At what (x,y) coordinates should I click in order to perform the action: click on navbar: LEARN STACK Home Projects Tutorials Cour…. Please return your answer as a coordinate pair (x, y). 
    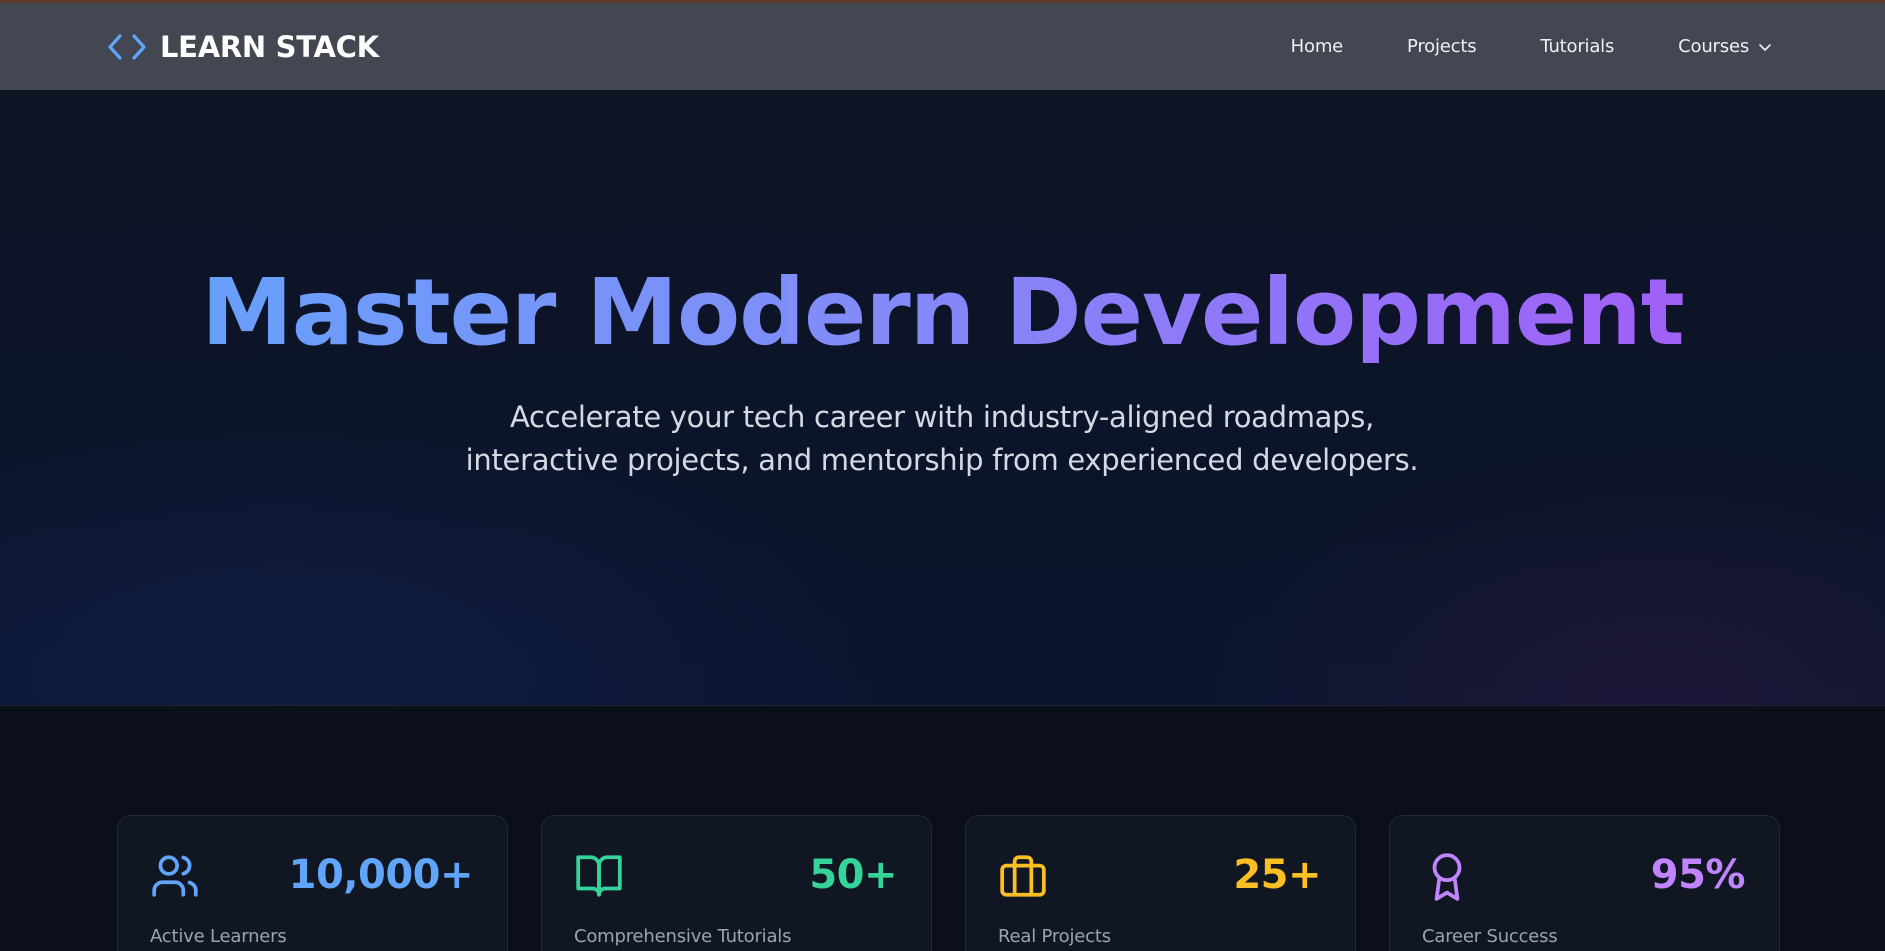
    Looking at the image, I should click on (942, 45).